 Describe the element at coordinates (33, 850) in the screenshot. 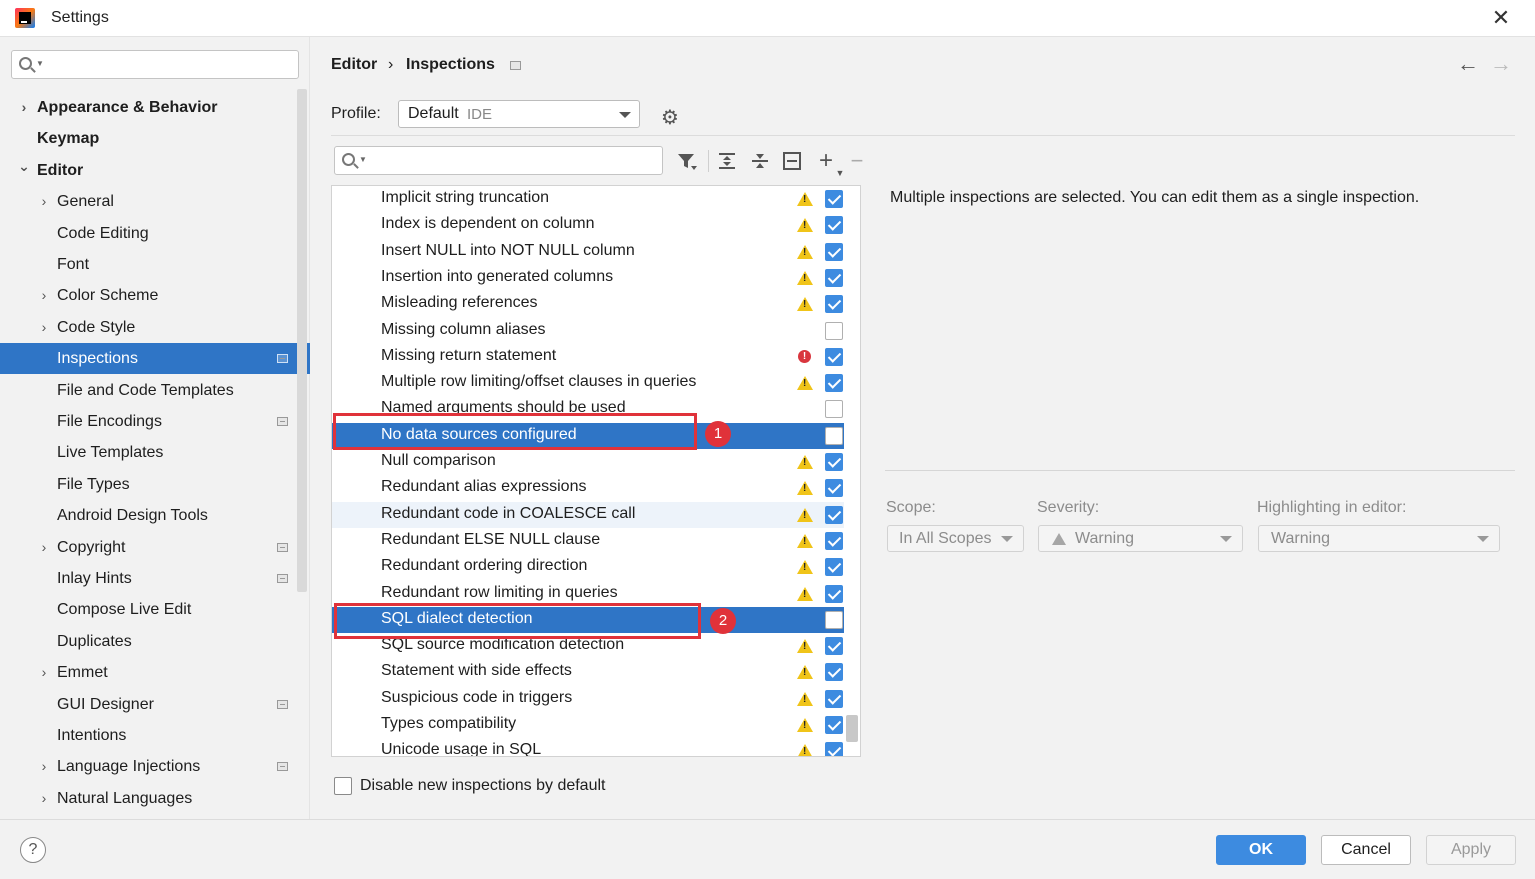

I see `help-button: ?` at that location.